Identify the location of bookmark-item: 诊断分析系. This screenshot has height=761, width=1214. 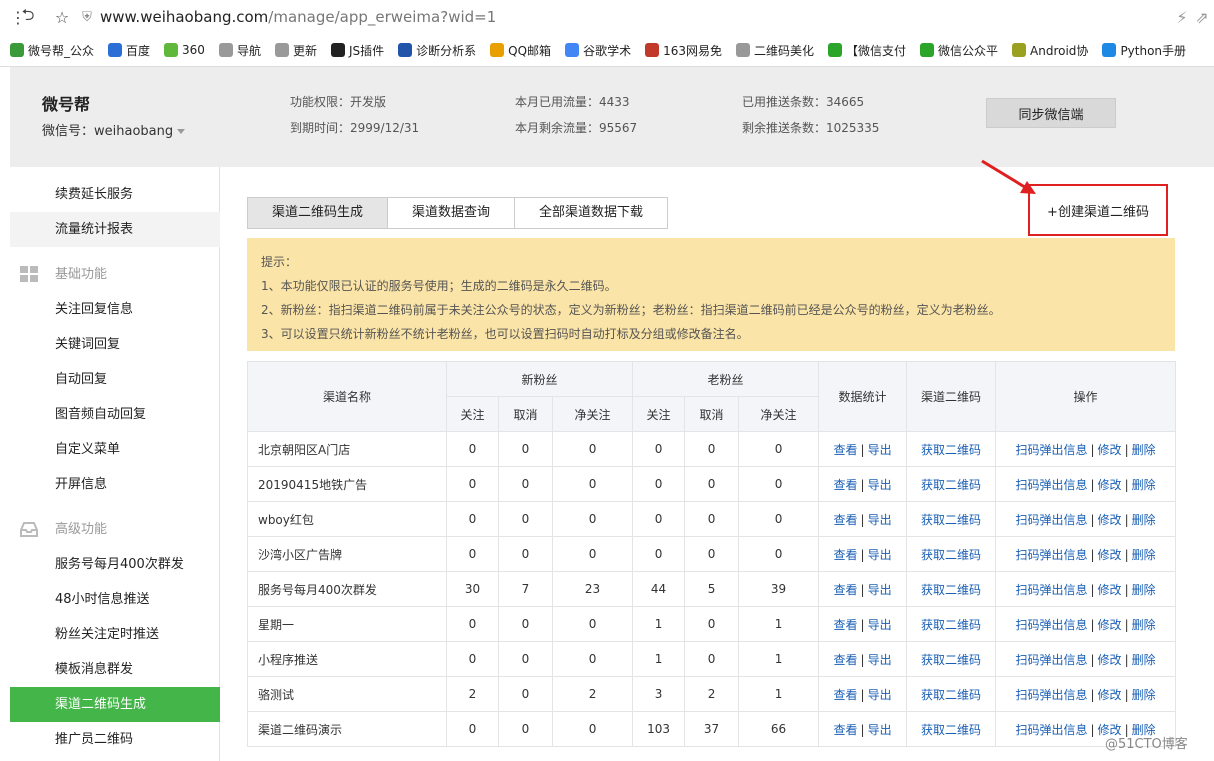
(437, 50).